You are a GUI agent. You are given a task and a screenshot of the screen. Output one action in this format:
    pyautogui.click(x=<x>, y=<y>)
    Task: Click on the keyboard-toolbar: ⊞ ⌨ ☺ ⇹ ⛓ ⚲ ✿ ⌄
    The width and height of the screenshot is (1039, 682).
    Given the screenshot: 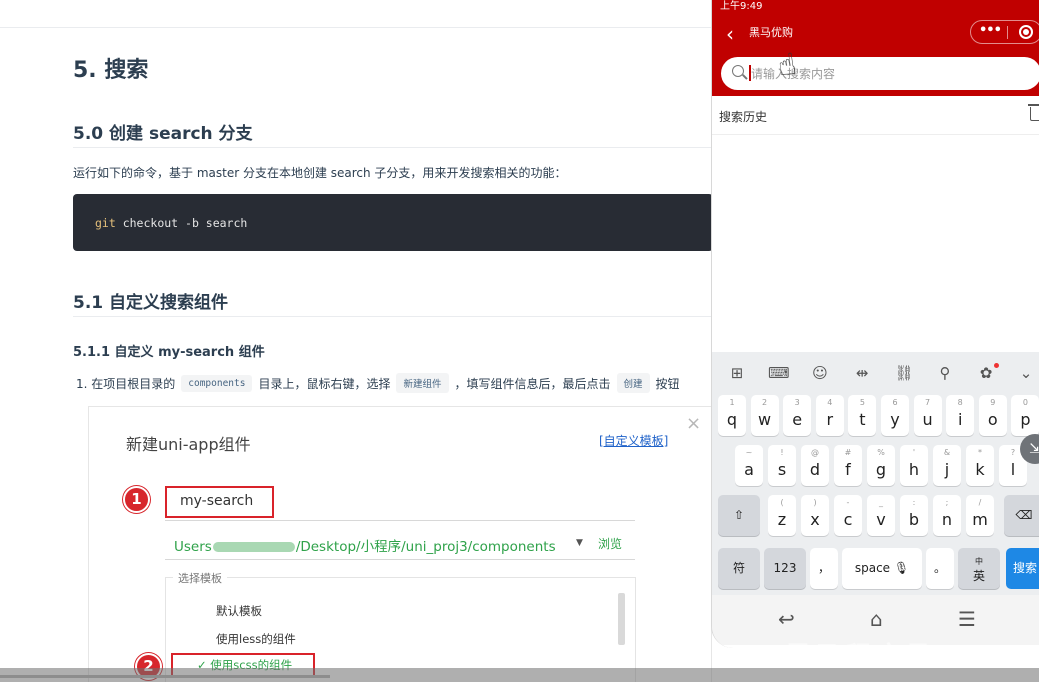 What is the action you would take?
    pyautogui.click(x=875, y=373)
    